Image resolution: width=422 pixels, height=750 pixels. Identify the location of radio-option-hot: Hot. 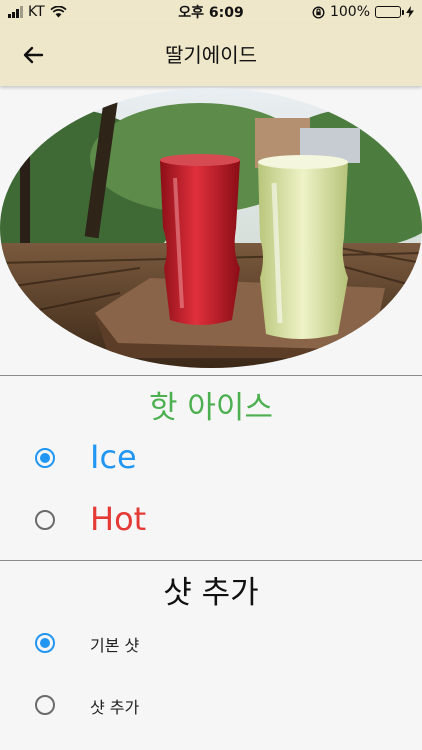
(211, 520).